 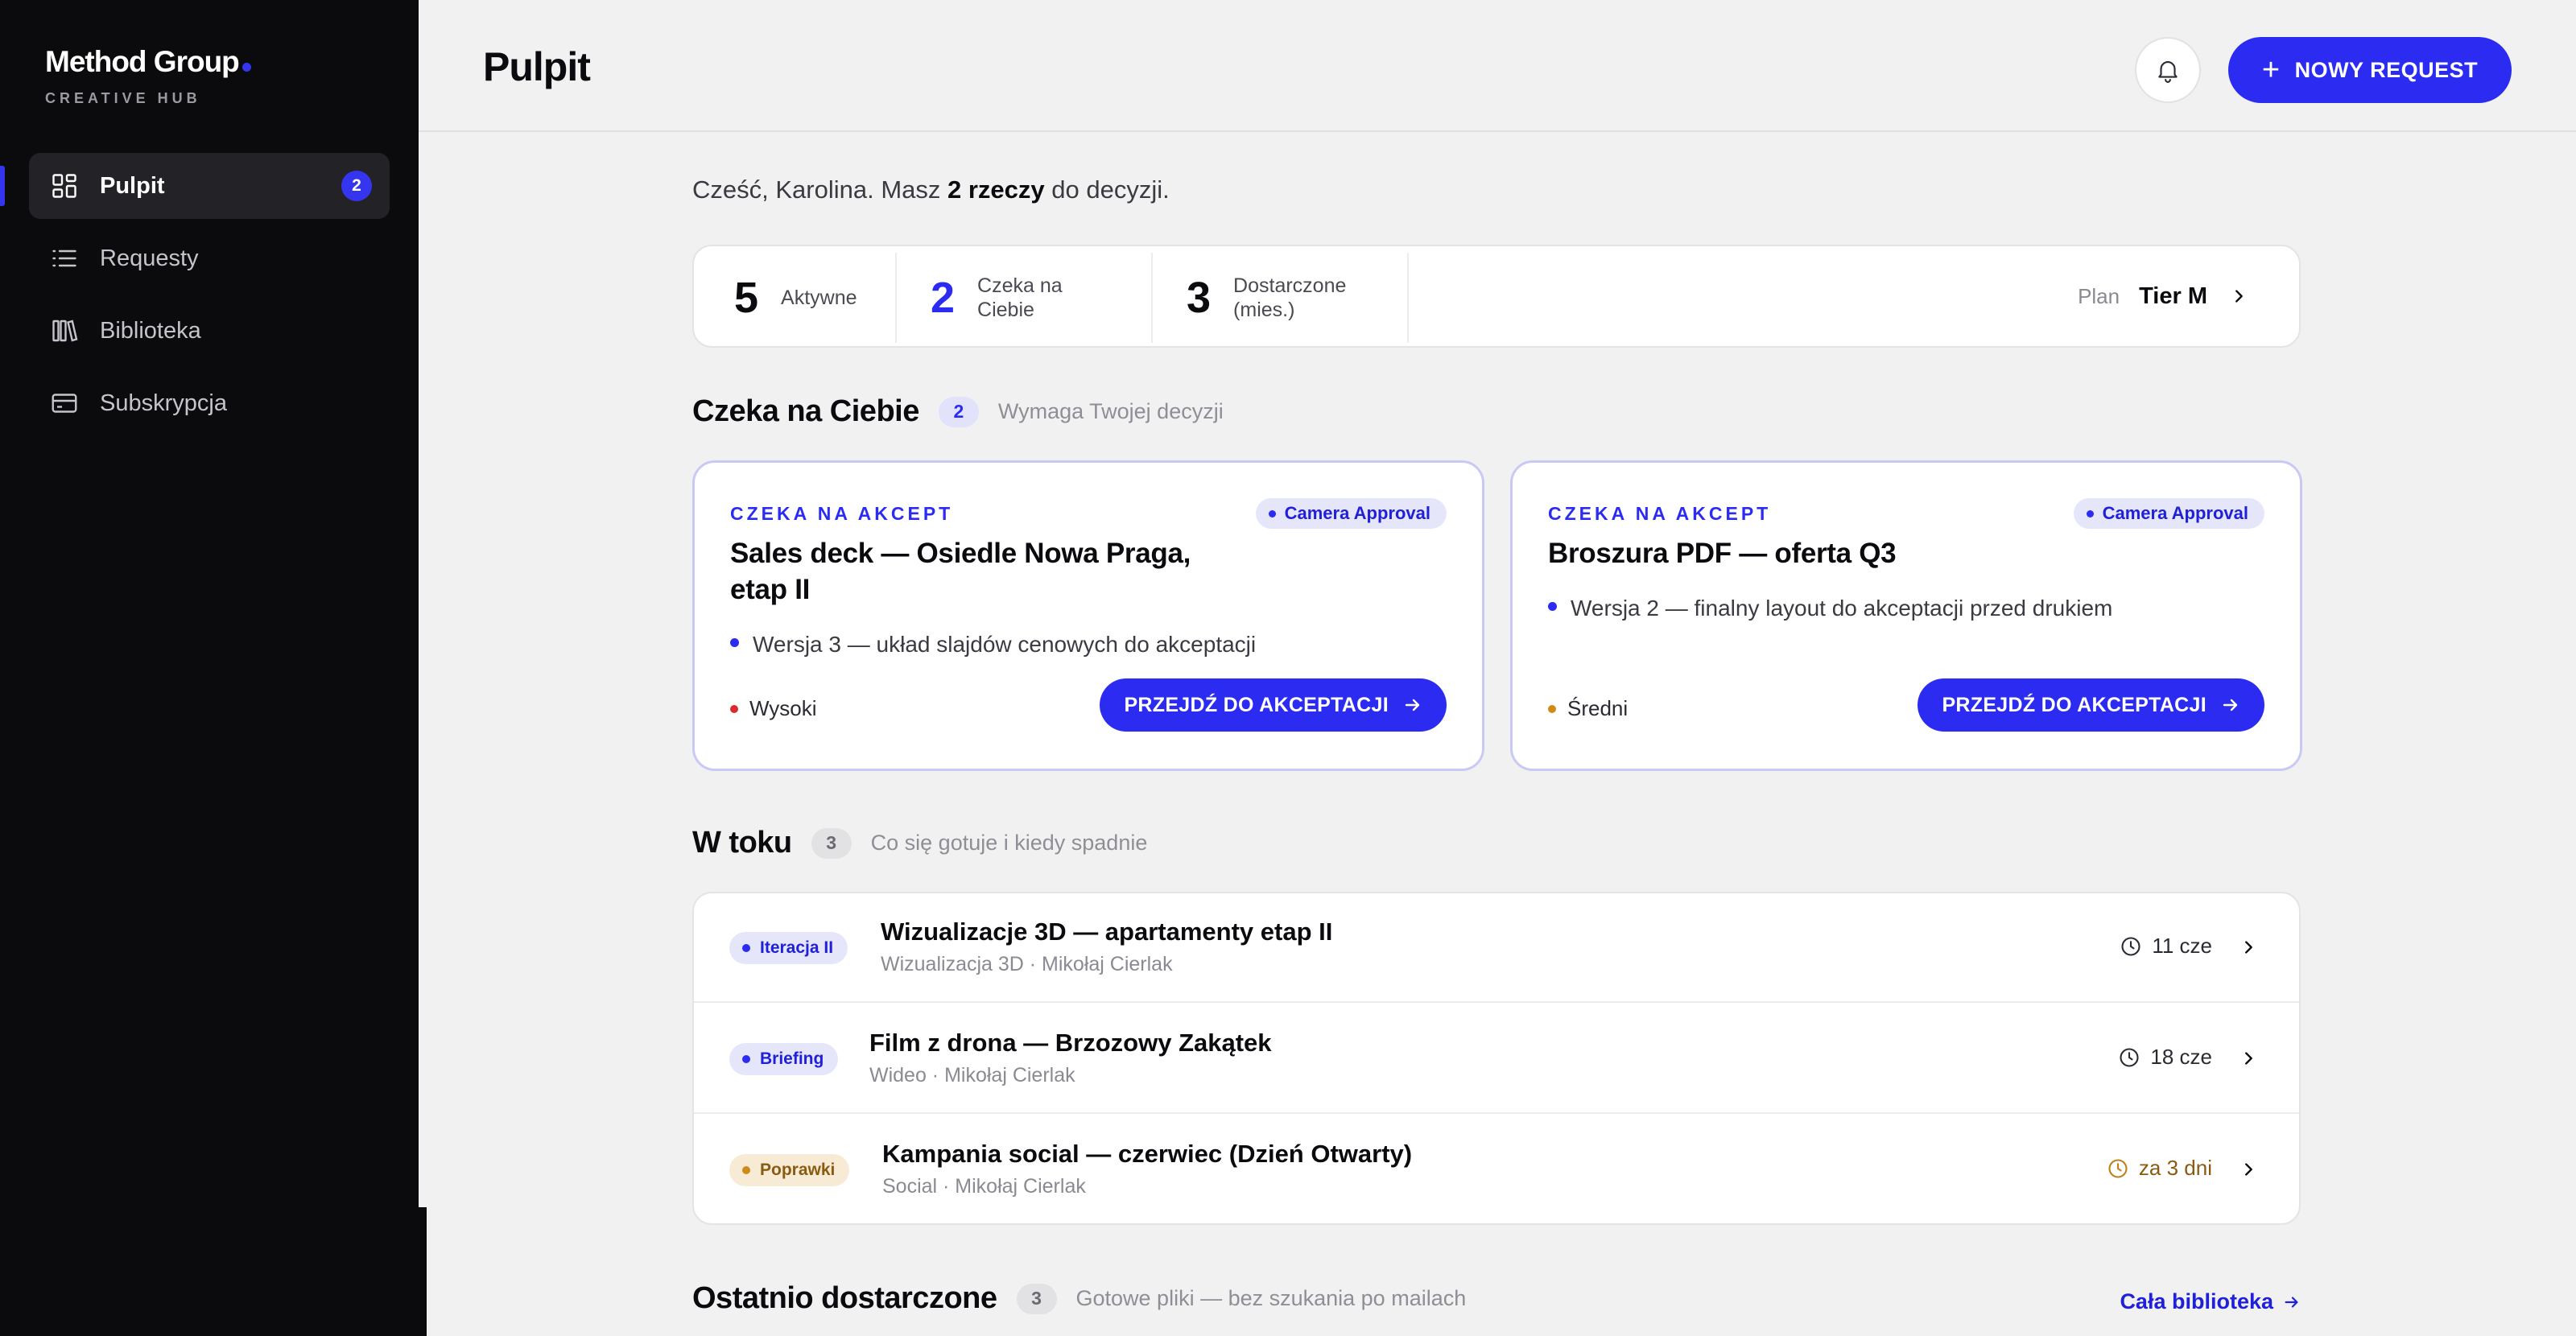 What do you see at coordinates (209, 331) in the screenshot?
I see `sidebar-item-biblioteka: Biblioteka` at bounding box center [209, 331].